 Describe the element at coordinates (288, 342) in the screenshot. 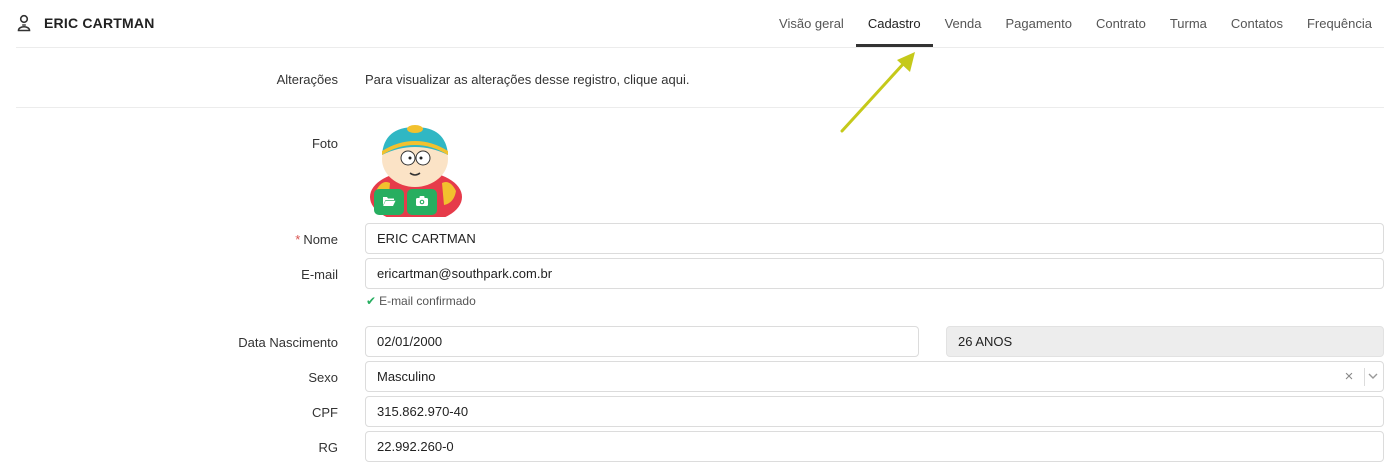

I see `birth-date-label: Data Nascimento` at that location.